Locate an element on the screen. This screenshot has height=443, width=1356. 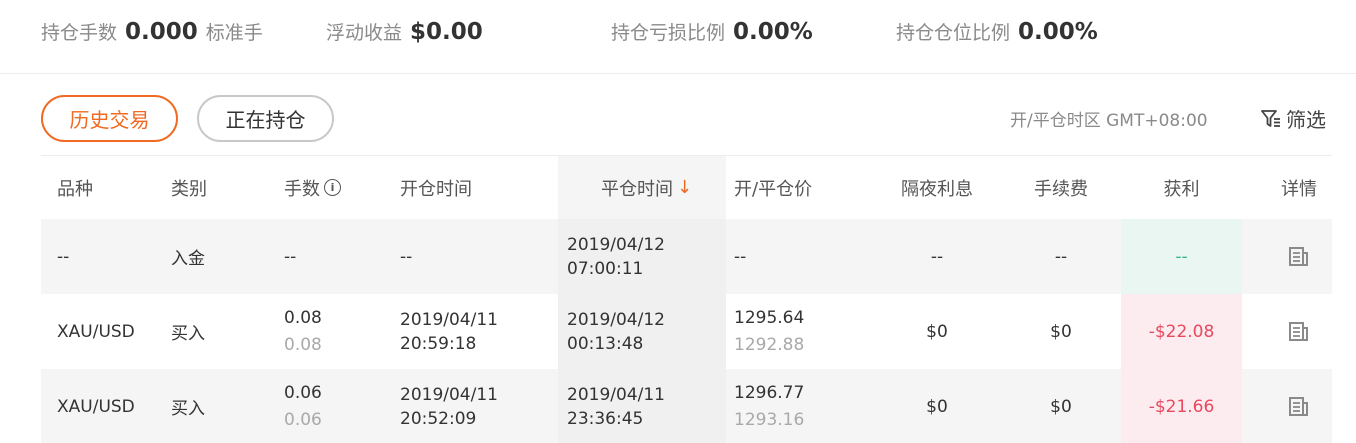
col-detail: 详情 is located at coordinates (1299, 189).